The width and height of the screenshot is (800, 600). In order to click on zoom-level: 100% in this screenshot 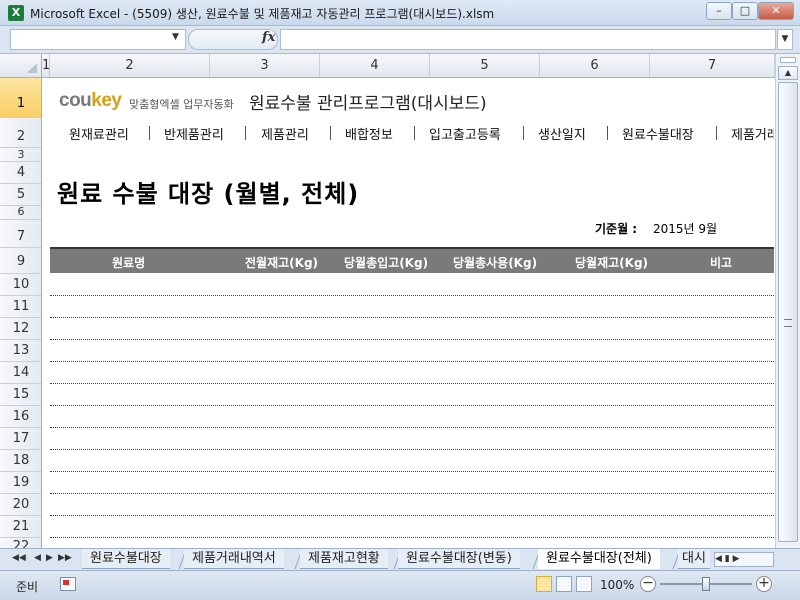, I will do `click(617, 585)`.